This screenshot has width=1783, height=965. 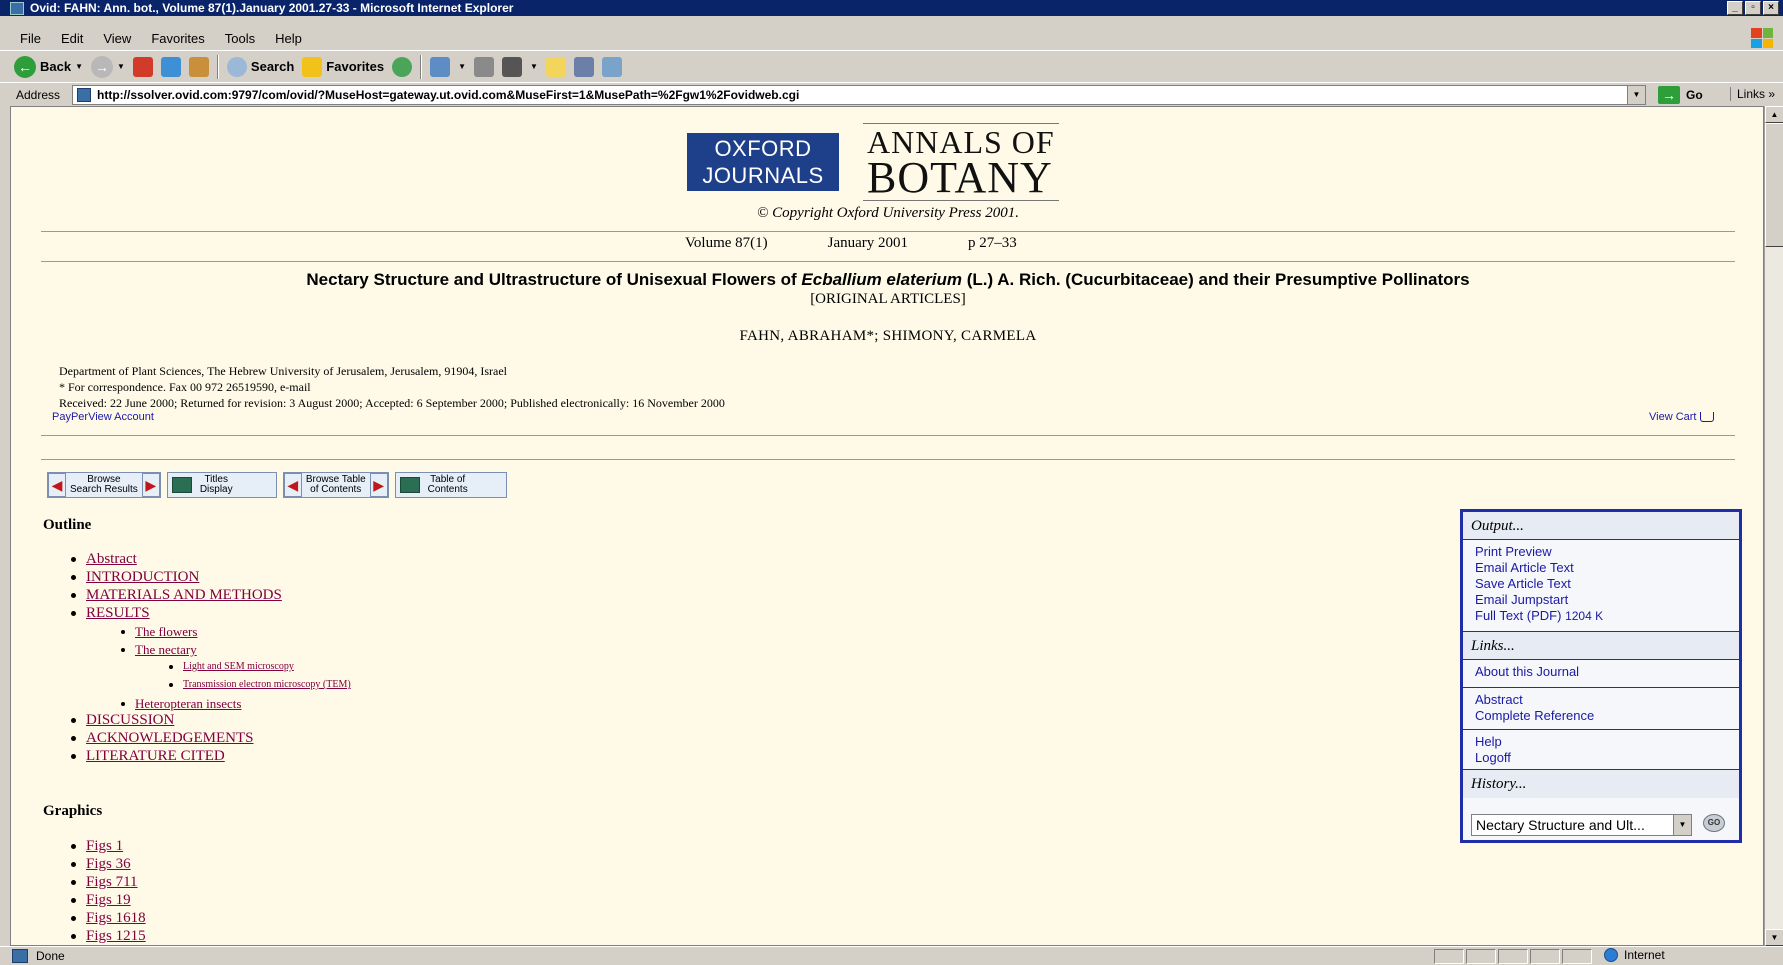 What do you see at coordinates (108, 900) in the screenshot?
I see `figure-link: Figs 19` at bounding box center [108, 900].